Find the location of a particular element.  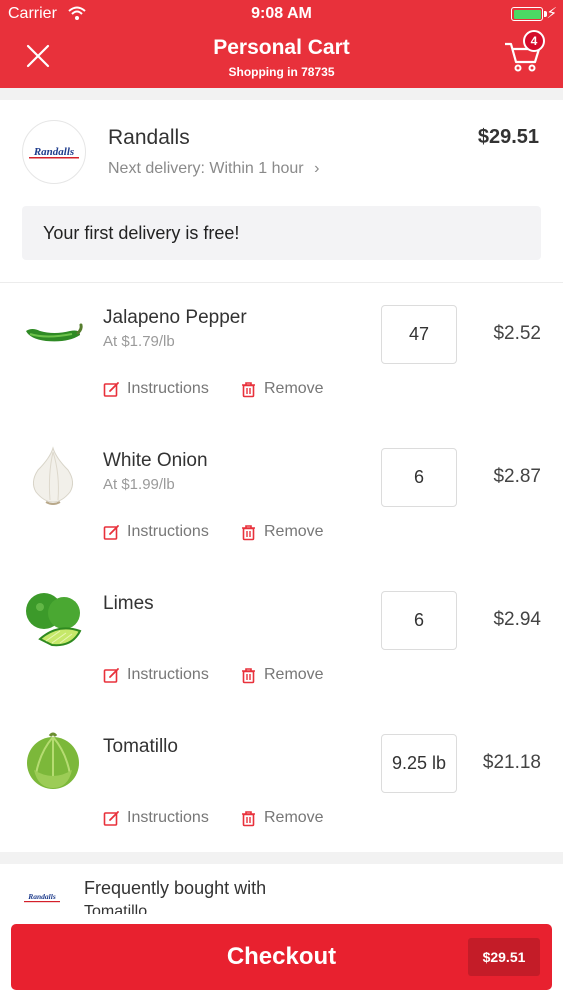

clock: 9:08 AM is located at coordinates (281, 13).